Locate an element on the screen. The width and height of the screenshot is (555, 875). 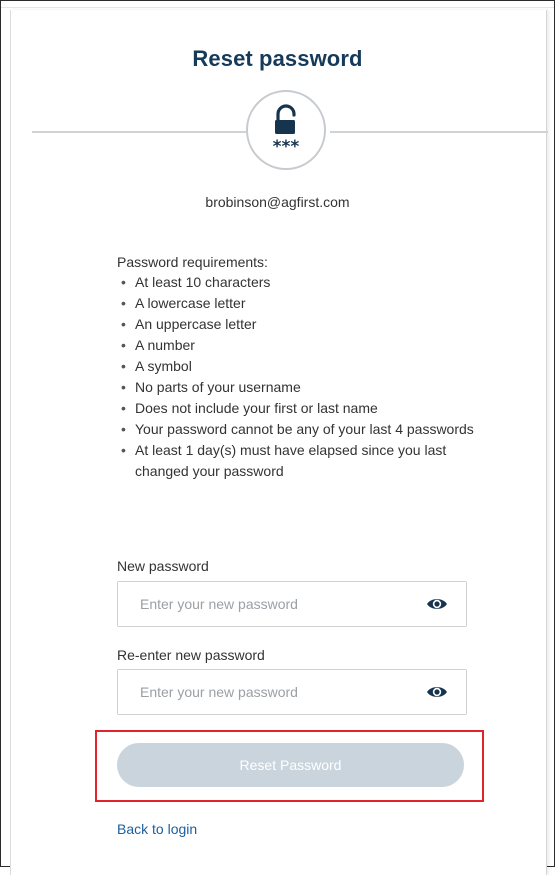
new-password-field is located at coordinates (292, 604).